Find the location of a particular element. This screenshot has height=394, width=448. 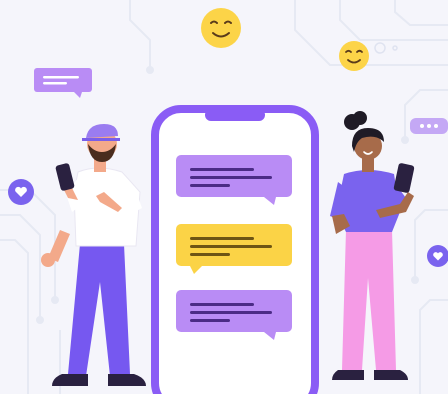

smile-emoji-icon-small is located at coordinates (354, 56).